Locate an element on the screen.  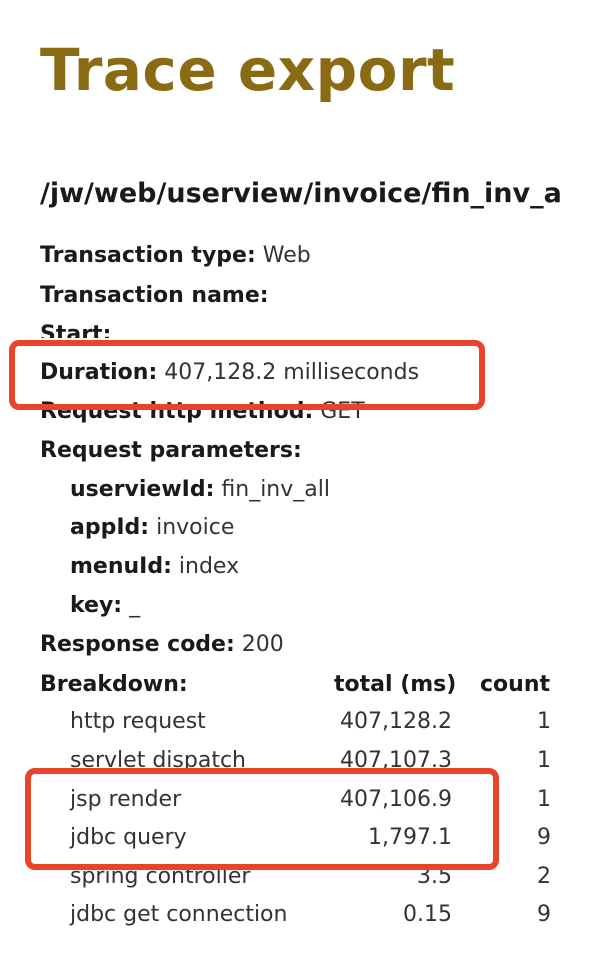
redacted-transaction-name is located at coordinates (447, 298).